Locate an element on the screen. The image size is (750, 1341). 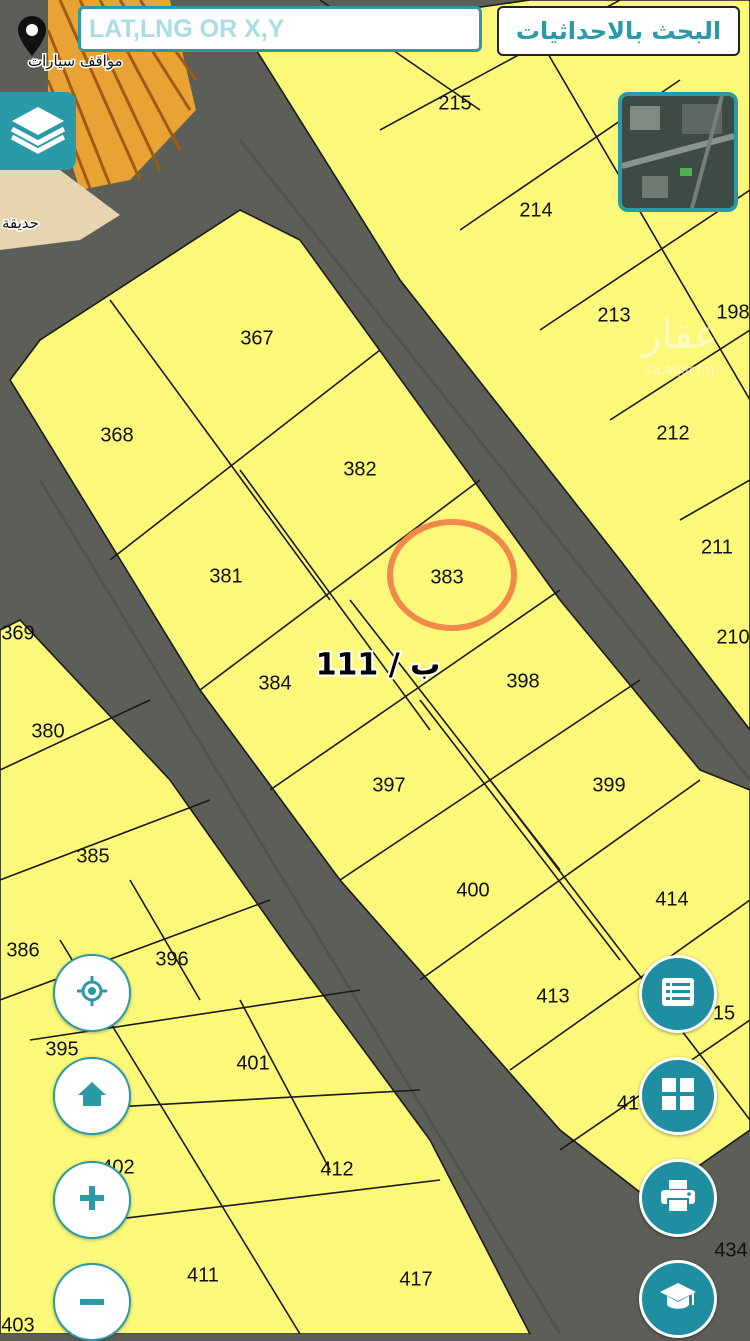
plot-label: 397 is located at coordinates (388, 785).